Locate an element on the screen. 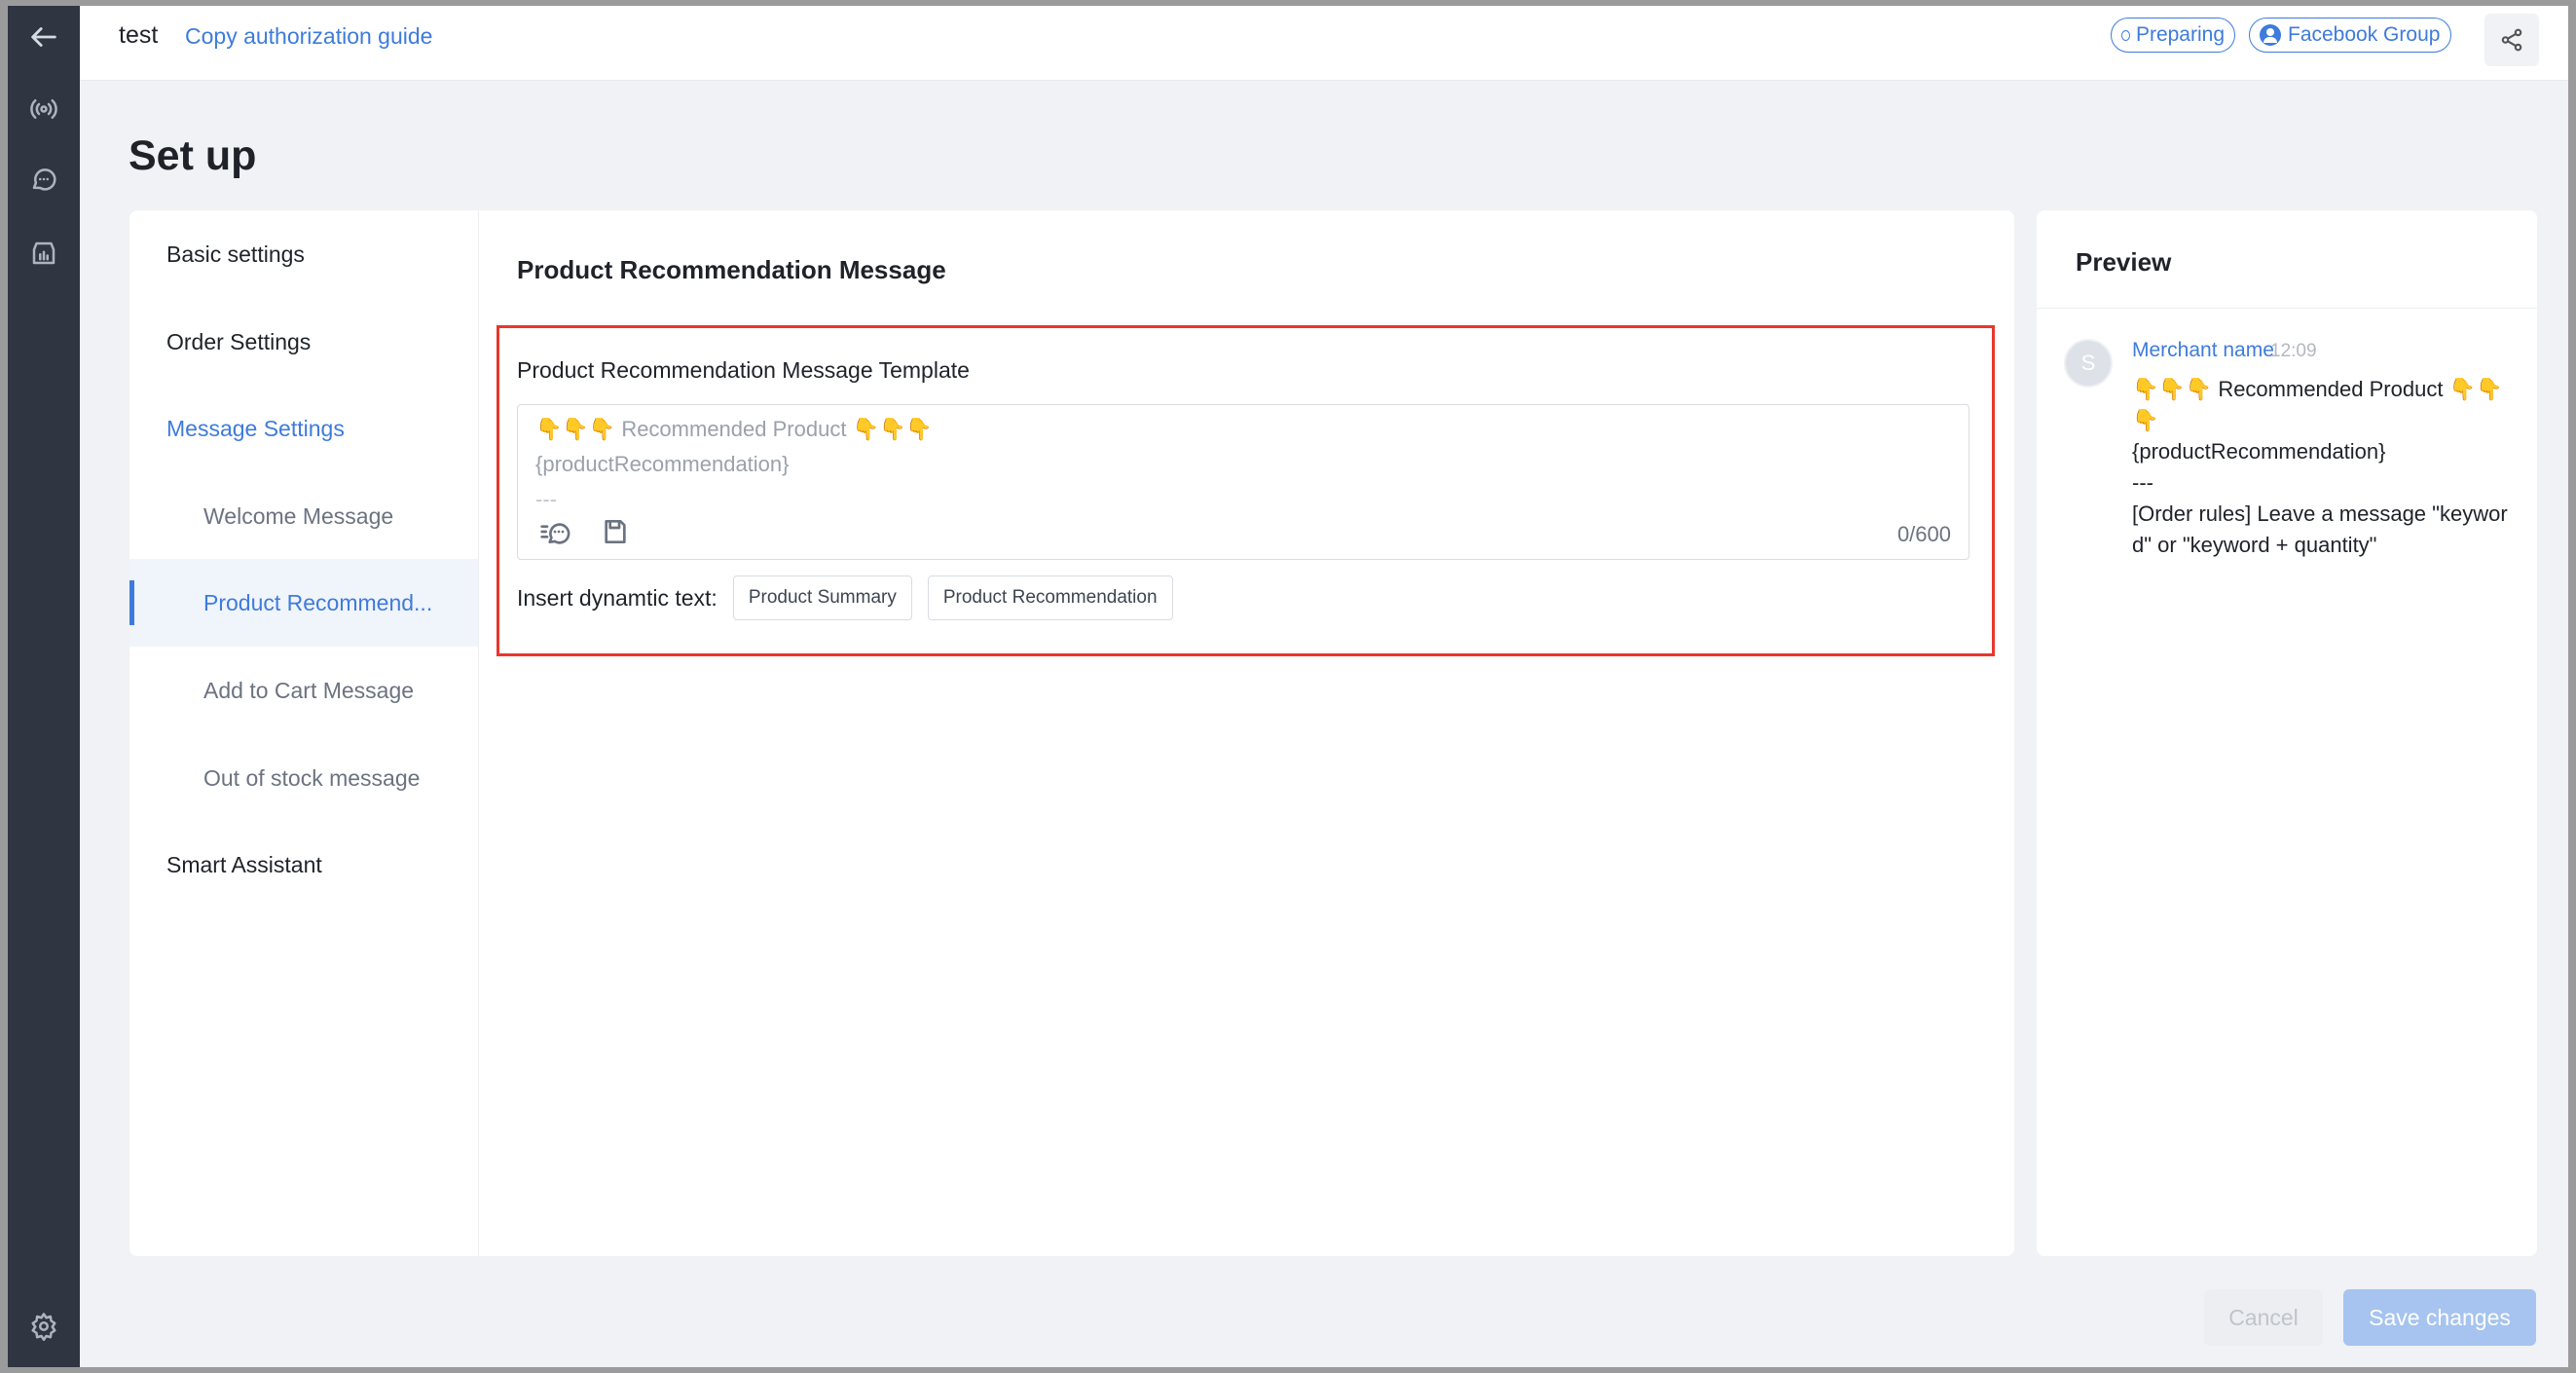  chat-icon is located at coordinates (44, 179).